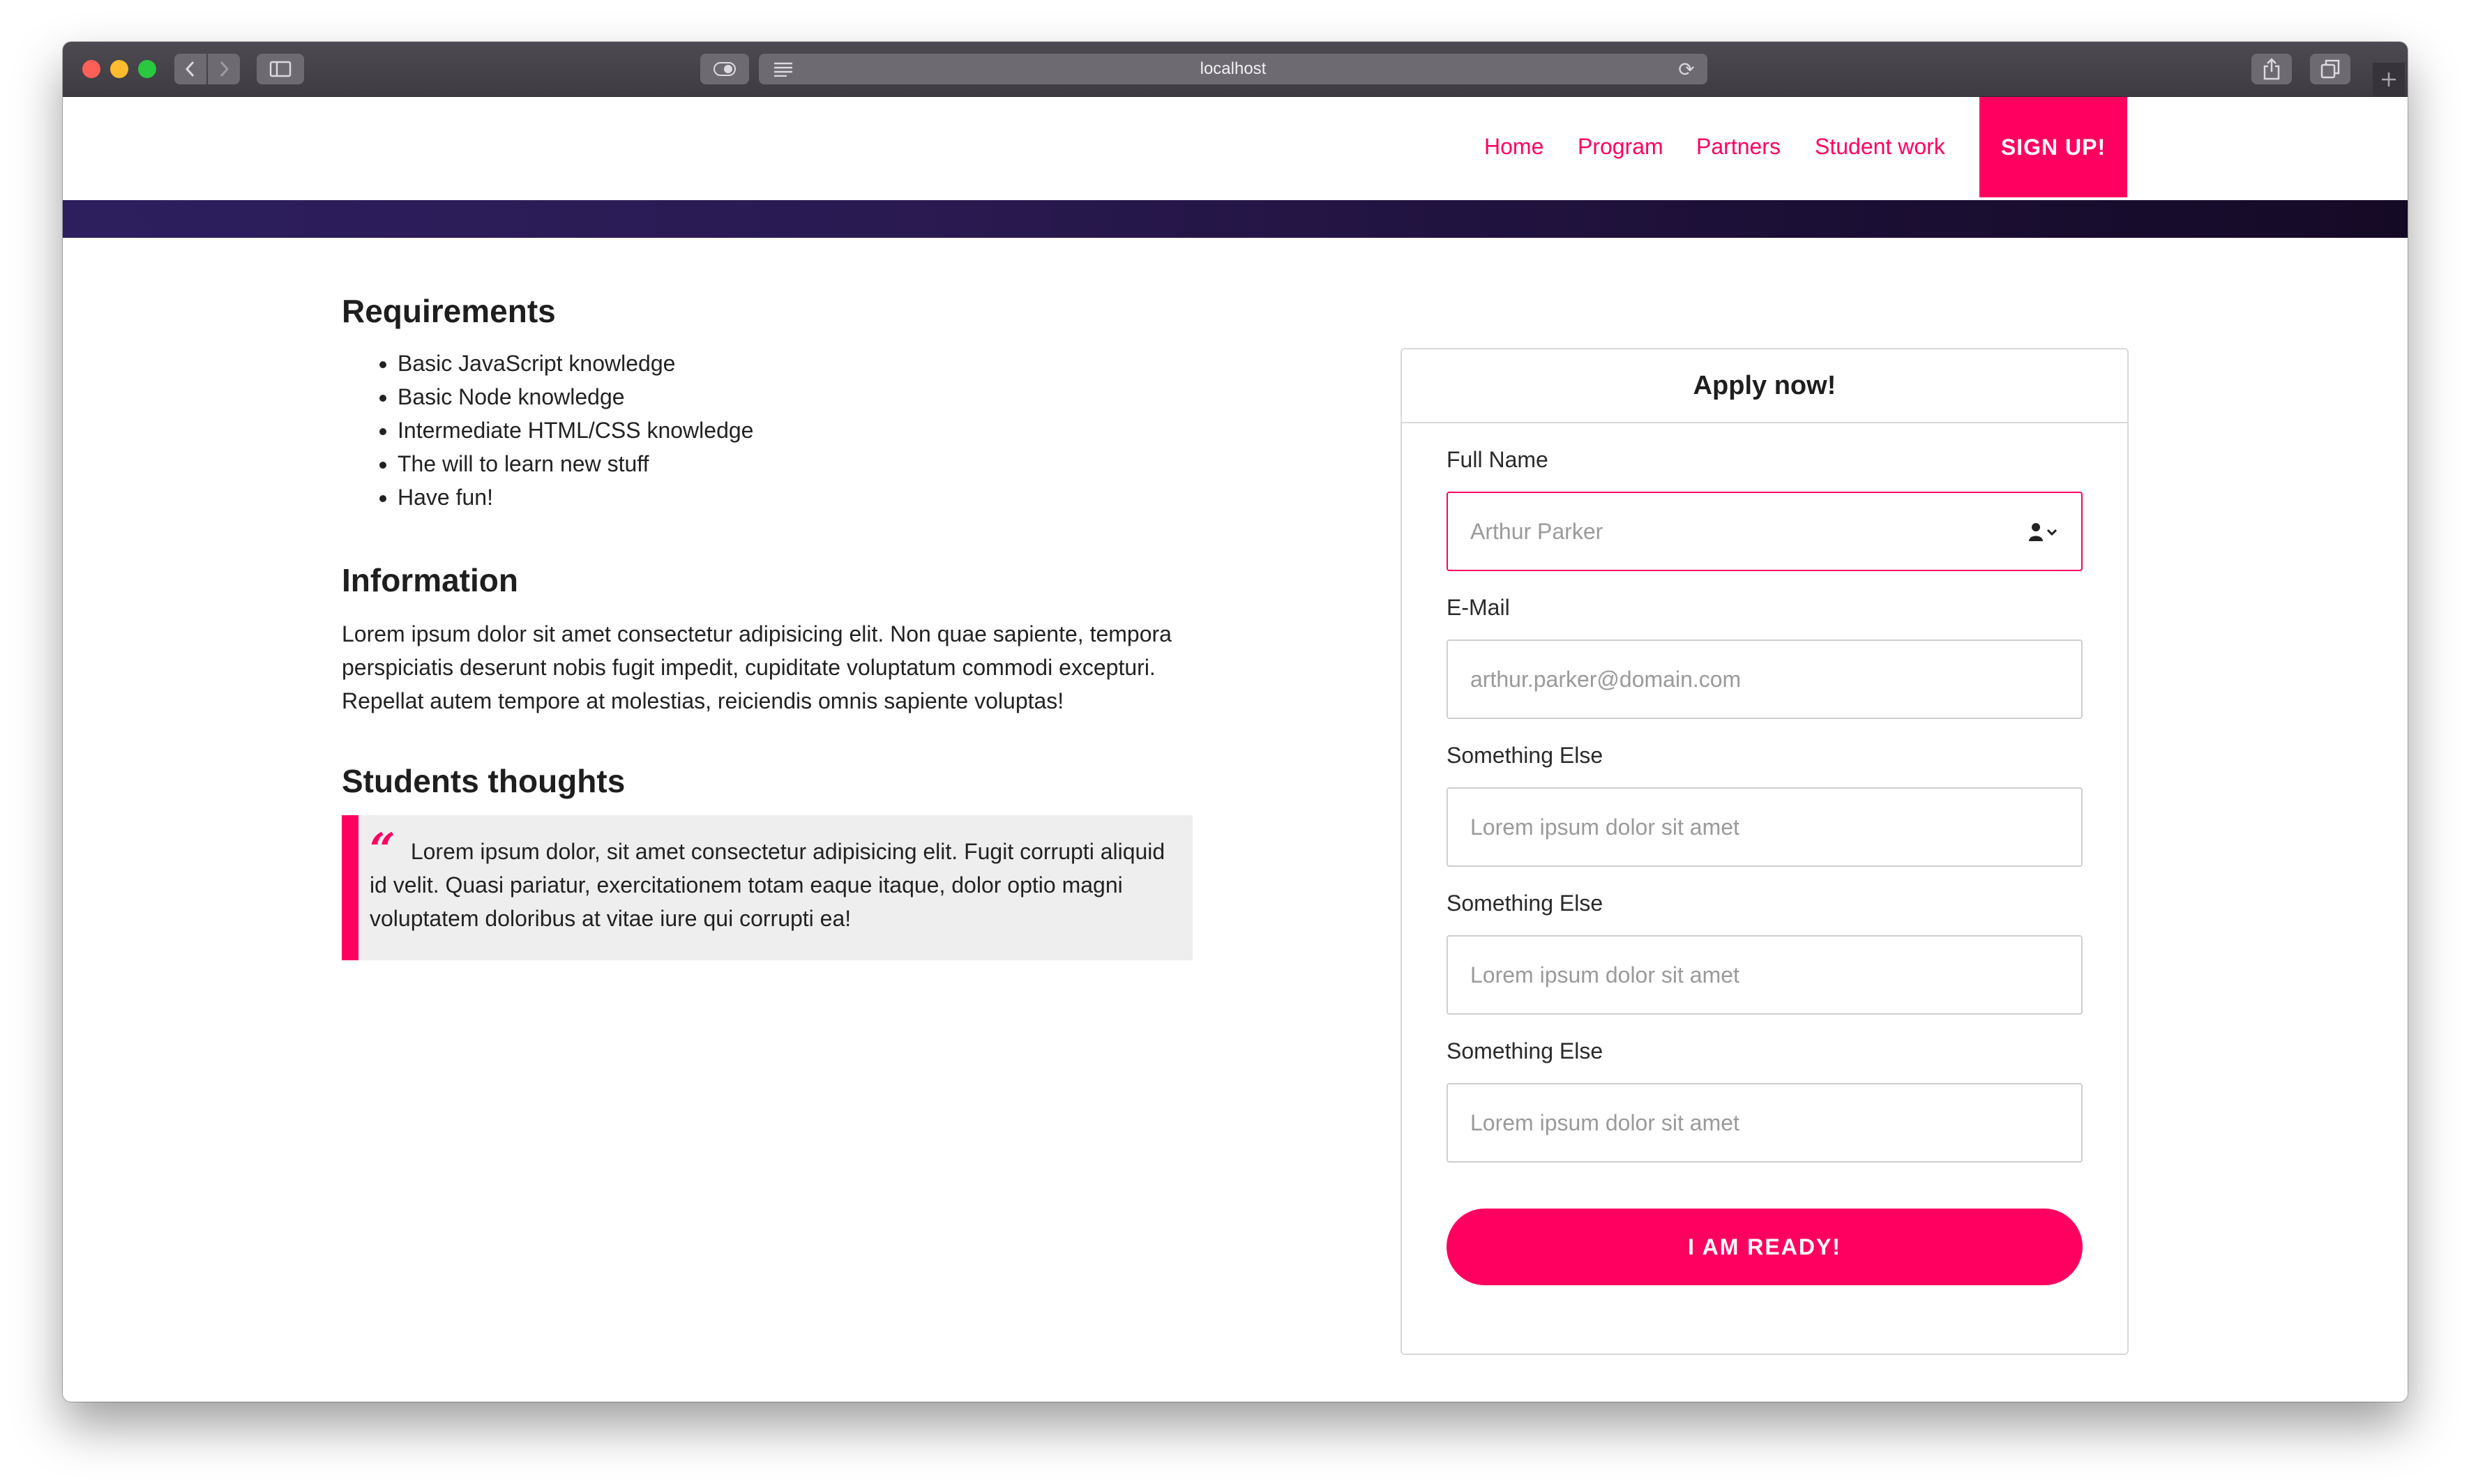 This screenshot has width=2469, height=1484. I want to click on list-item: Intermediate HTML/CSS knowledge, so click(576, 430).